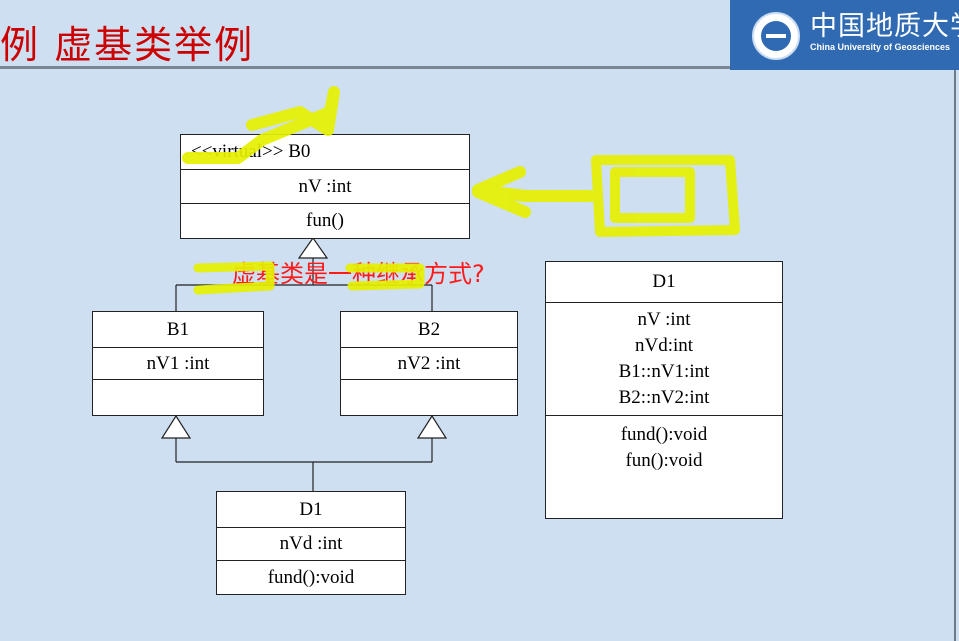  I want to click on highlight-stroke-arrow, so click(534, 192).